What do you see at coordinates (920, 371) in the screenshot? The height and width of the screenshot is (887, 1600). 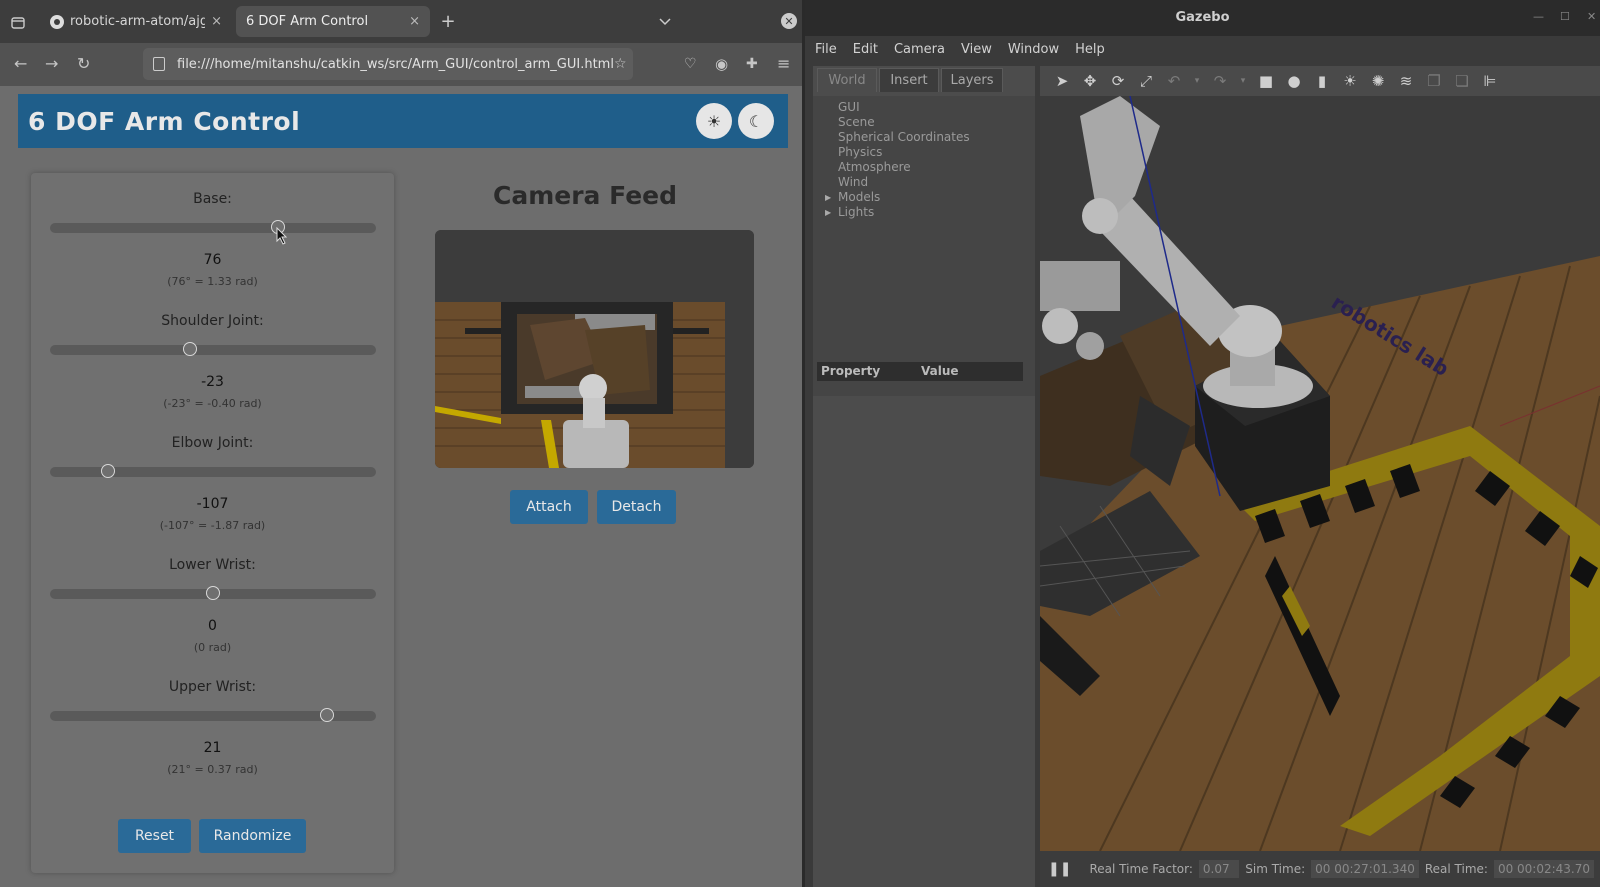 I see `property-header: Property Value` at bounding box center [920, 371].